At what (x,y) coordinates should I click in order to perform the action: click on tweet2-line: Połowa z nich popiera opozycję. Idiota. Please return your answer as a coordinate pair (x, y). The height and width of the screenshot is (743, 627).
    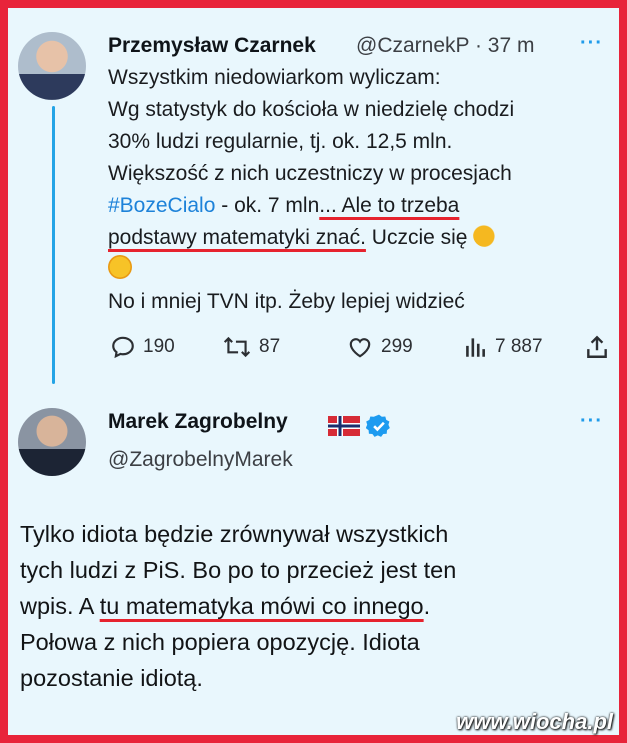
    Looking at the image, I should click on (220, 642).